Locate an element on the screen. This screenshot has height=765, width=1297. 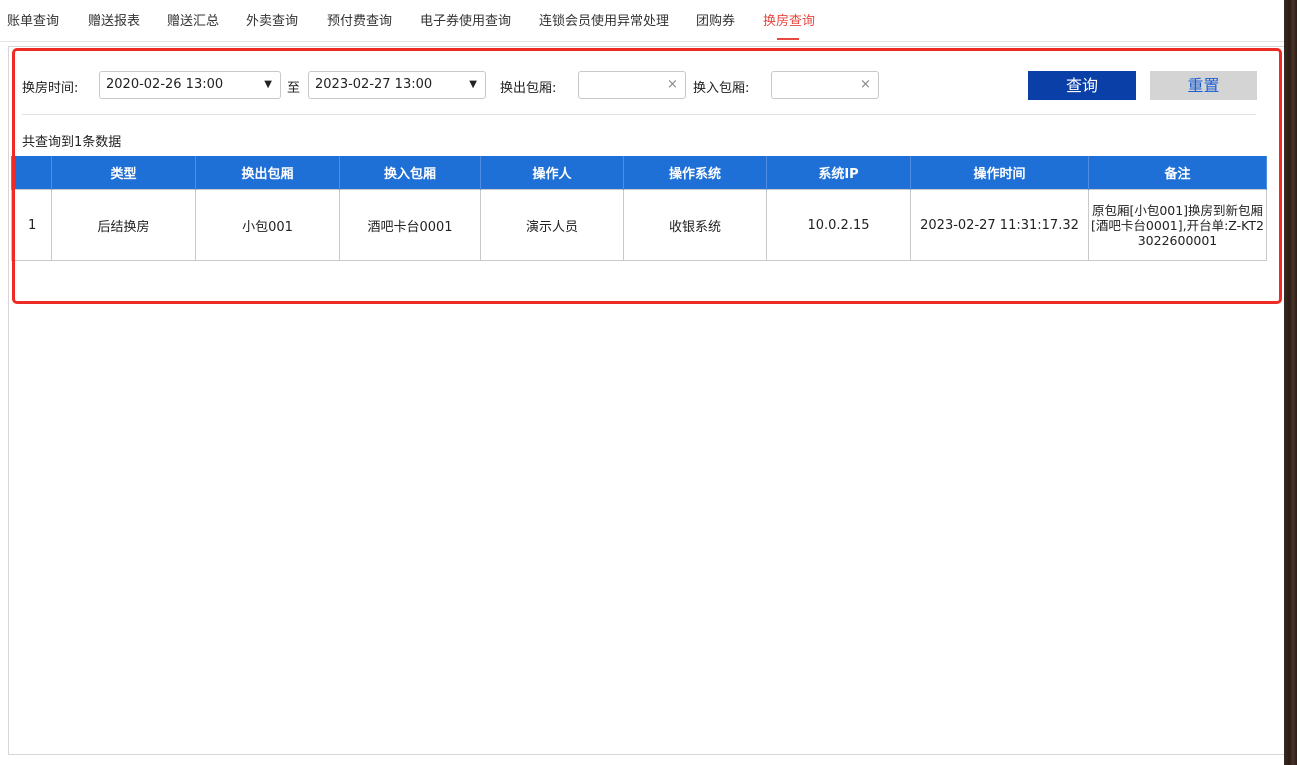
cell-out-room: 小包001 is located at coordinates (267, 225).